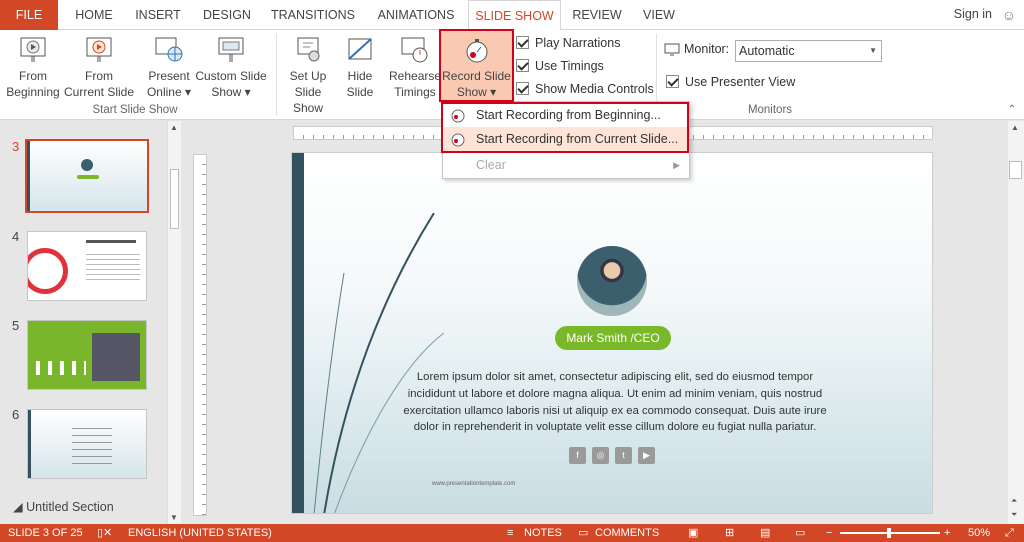  Describe the element at coordinates (16, 325) in the screenshot. I see `slide-number: 5` at that location.